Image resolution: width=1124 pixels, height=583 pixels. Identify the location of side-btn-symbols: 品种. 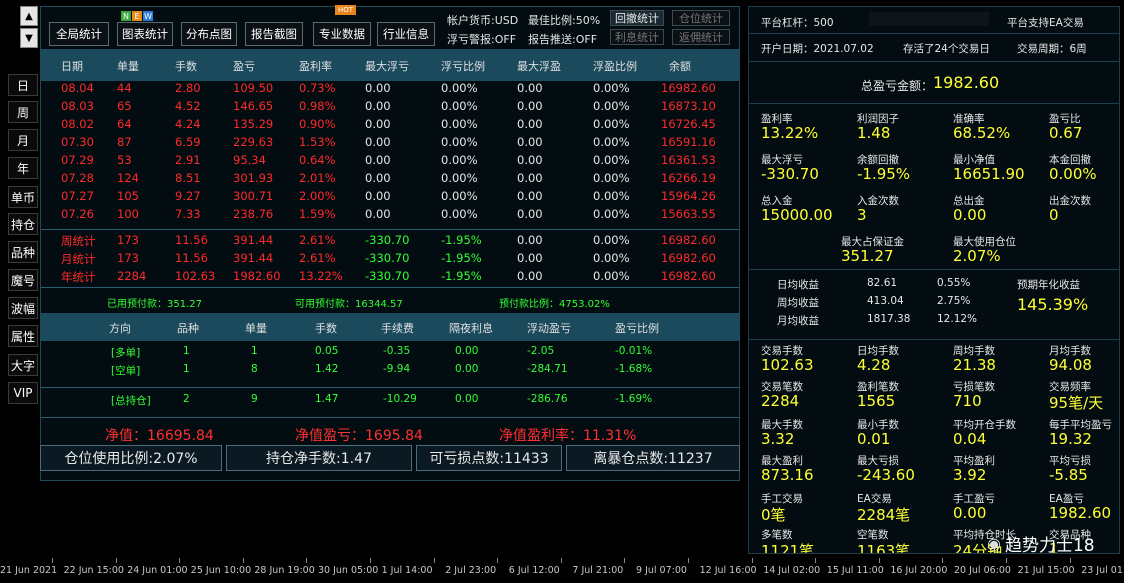
(23, 252).